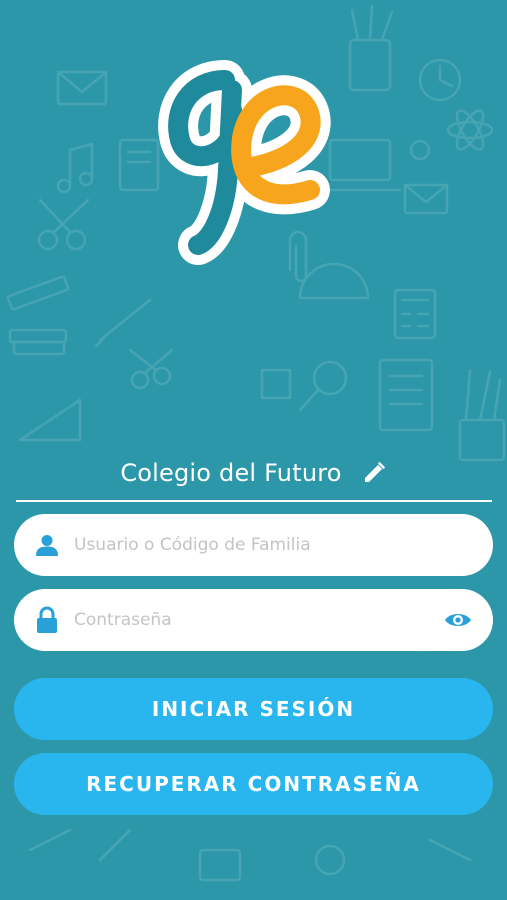 The width and height of the screenshot is (507, 900). I want to click on eye-icon, so click(458, 620).